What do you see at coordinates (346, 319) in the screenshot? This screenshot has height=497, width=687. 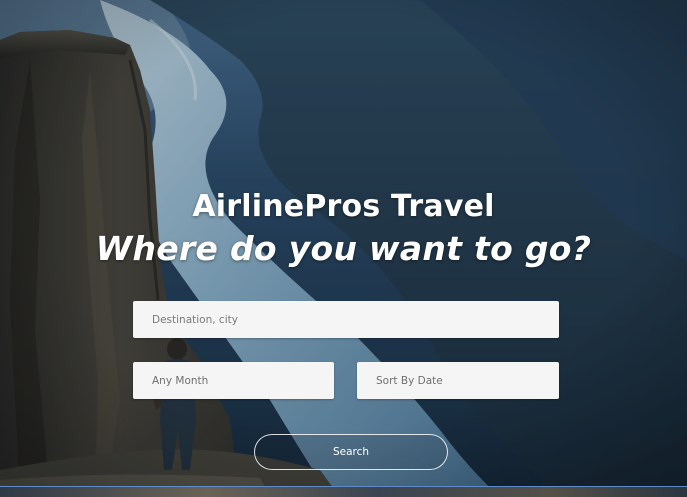 I see `destination-input` at bounding box center [346, 319].